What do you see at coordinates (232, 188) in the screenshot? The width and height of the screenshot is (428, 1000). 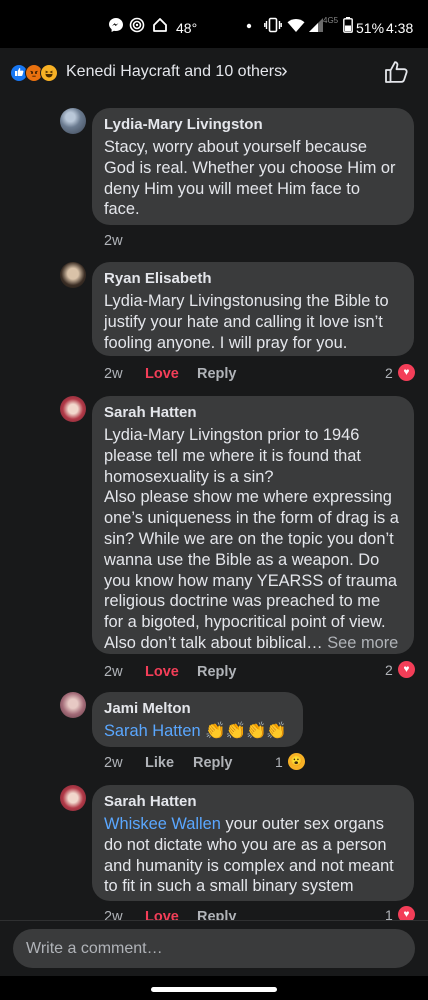 I see `comment-text-line: deny Him you will meet Him face to` at bounding box center [232, 188].